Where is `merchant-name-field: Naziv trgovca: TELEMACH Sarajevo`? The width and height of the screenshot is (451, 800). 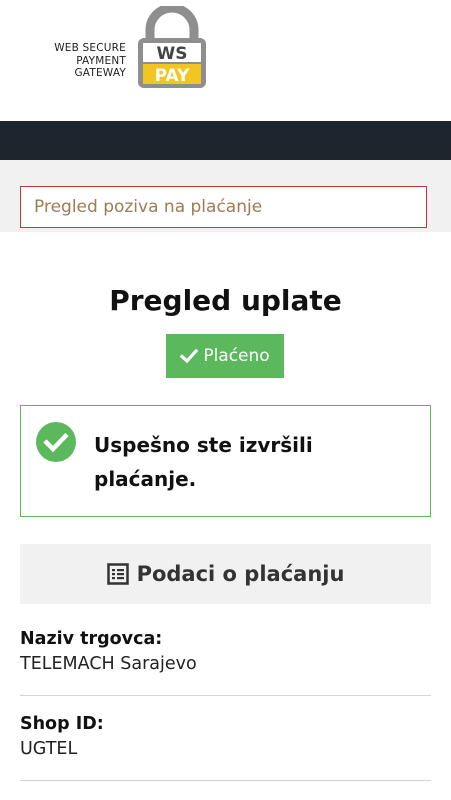 merchant-name-field: Naziv trgovca: TELEMACH Sarajevo is located at coordinates (225, 652).